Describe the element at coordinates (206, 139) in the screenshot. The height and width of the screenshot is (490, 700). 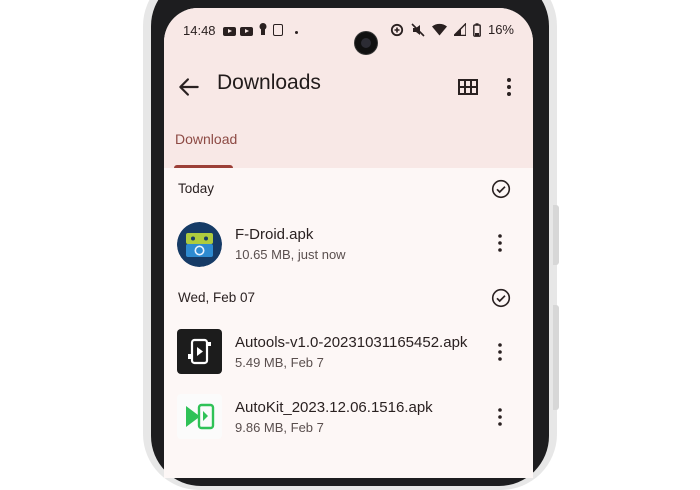
I see `tab-download: Download` at that location.